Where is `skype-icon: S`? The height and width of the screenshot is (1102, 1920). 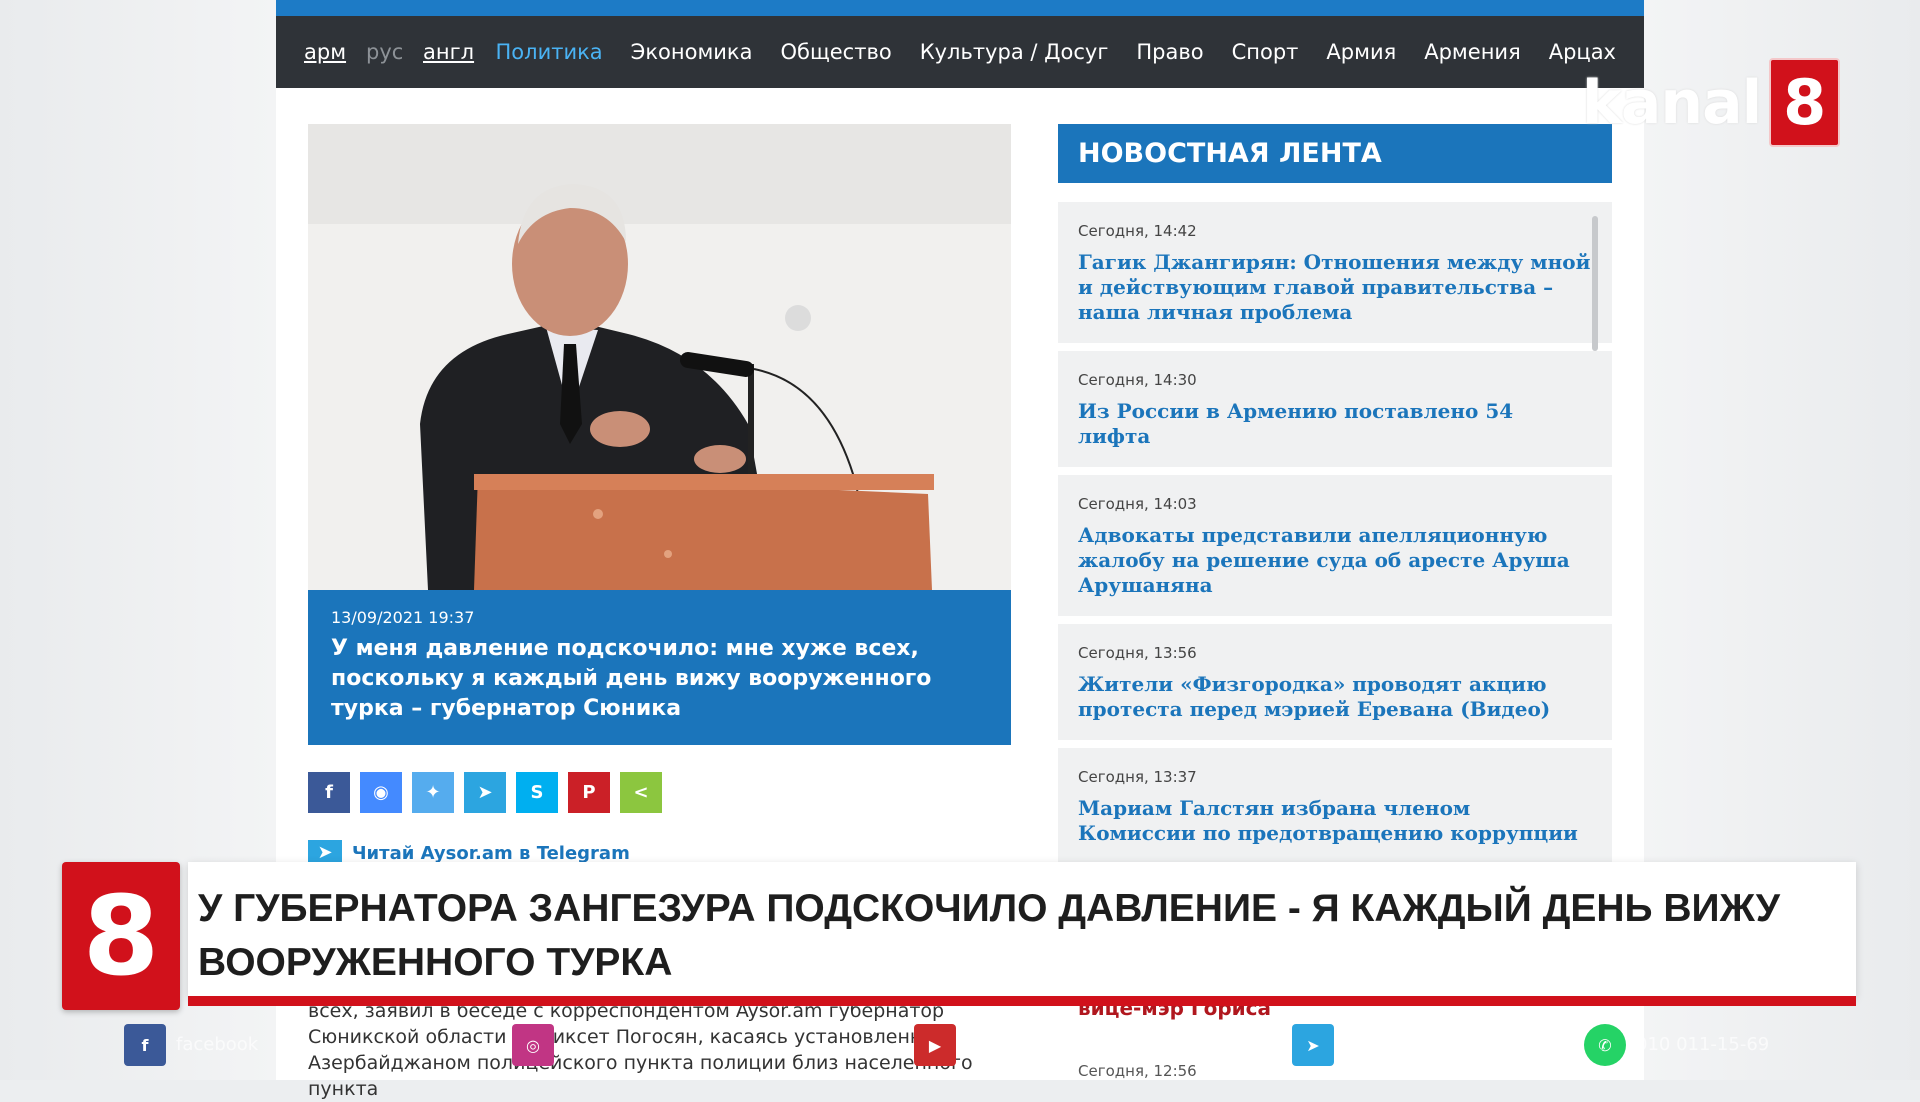 skype-icon: S is located at coordinates (537, 792).